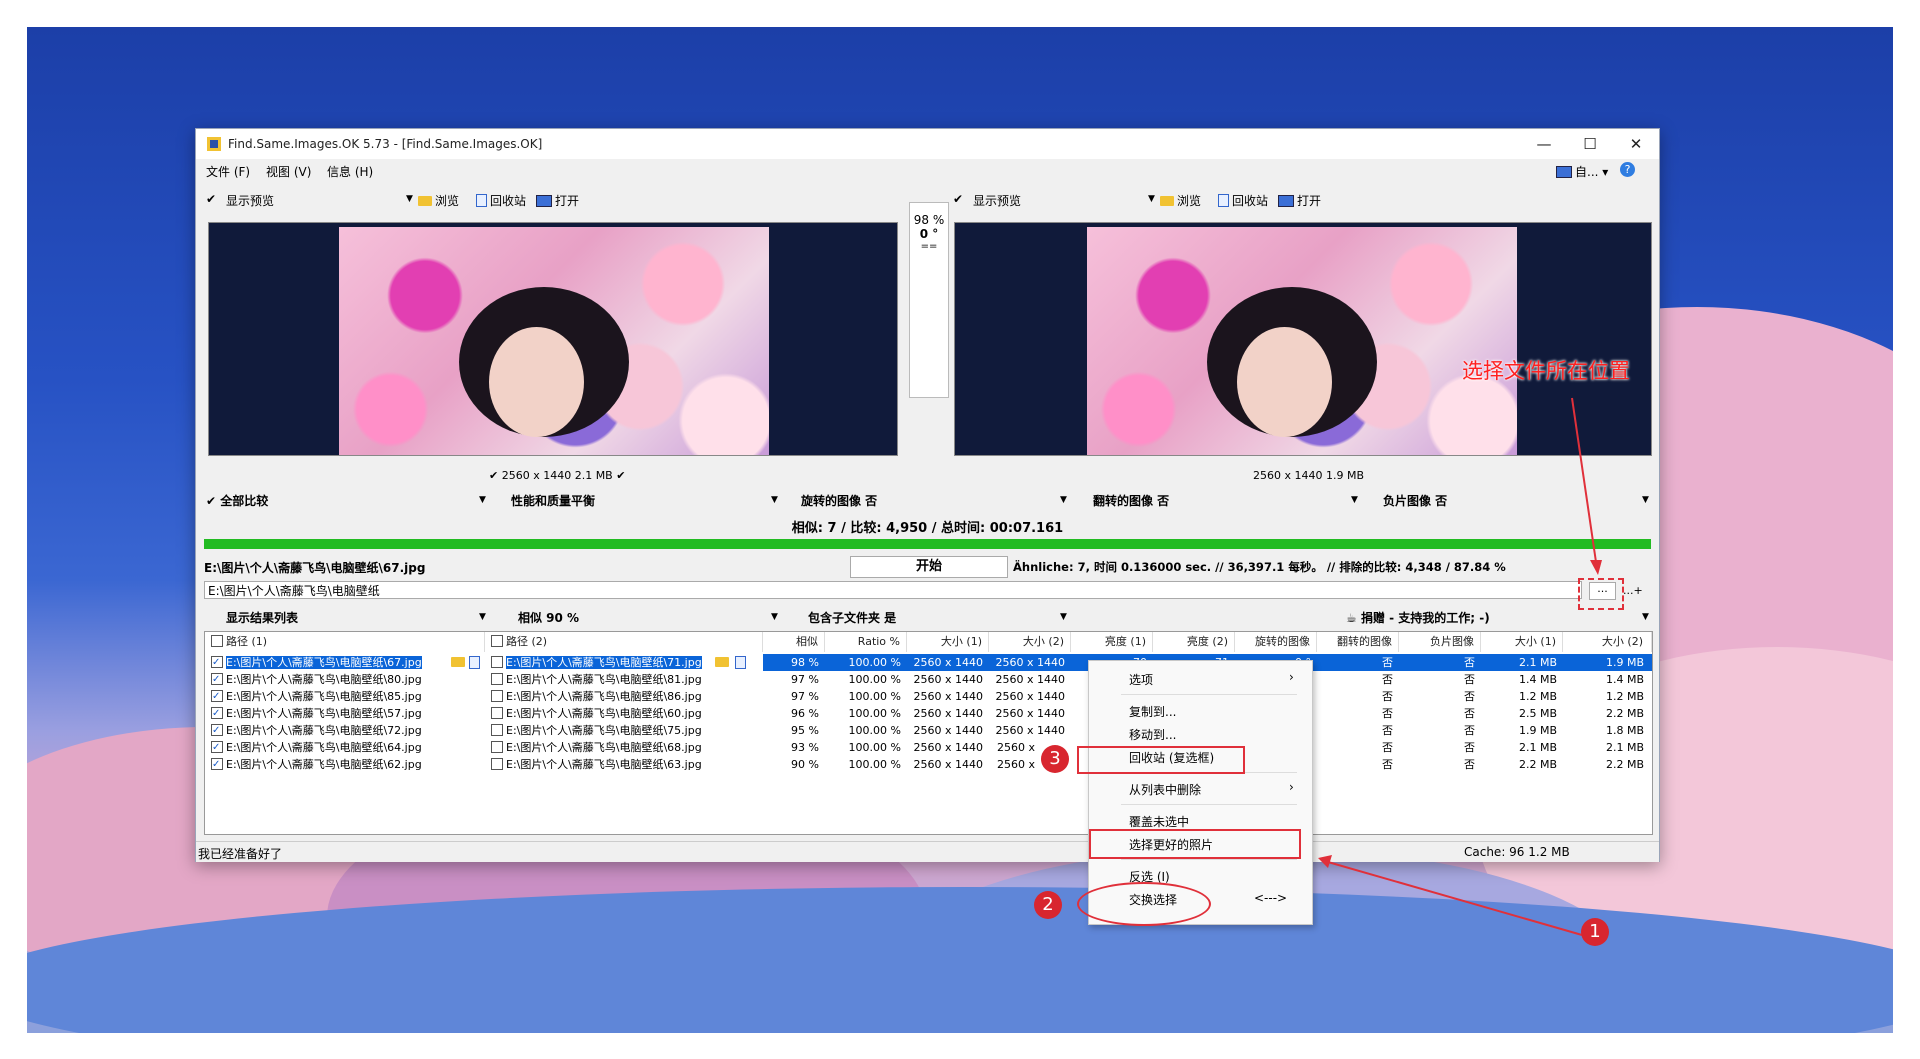 Image resolution: width=1920 pixels, height=1059 pixels. I want to click on step-number-1: 1, so click(1595, 932).